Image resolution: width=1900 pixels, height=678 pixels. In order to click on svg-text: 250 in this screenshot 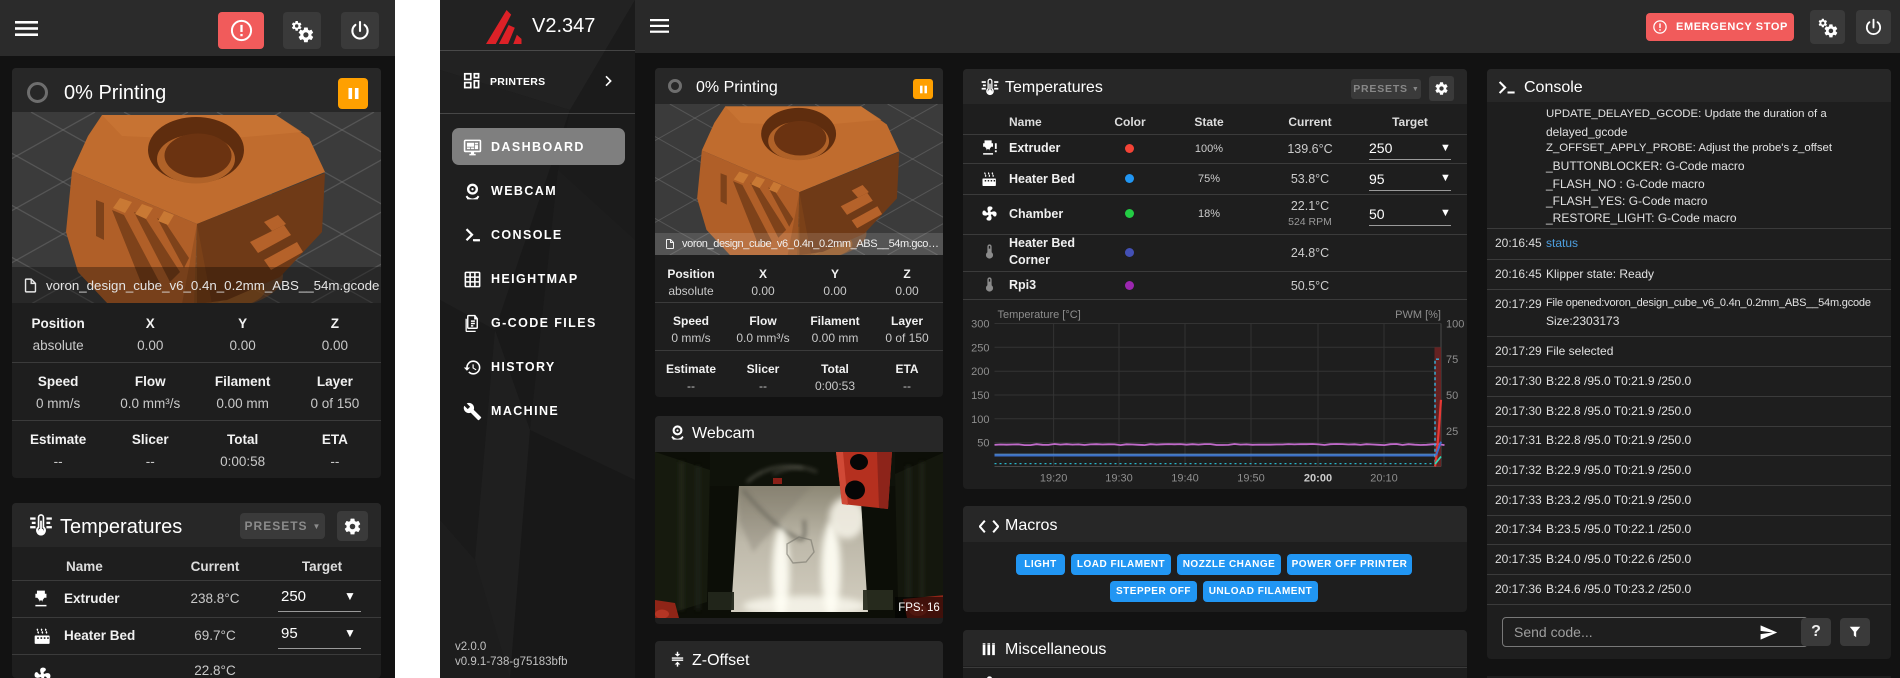, I will do `click(980, 349)`.